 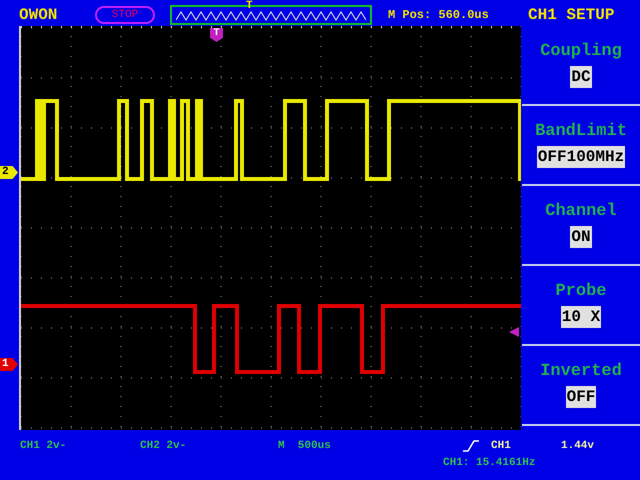 What do you see at coordinates (216, 35) in the screenshot?
I see `trigger-marker: T` at bounding box center [216, 35].